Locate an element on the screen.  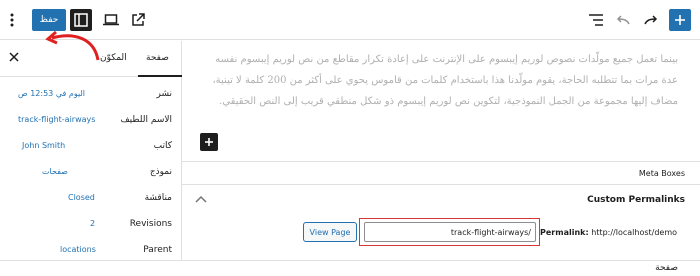
custom-permalinks-title: Custom Permalinks is located at coordinates (636, 200).